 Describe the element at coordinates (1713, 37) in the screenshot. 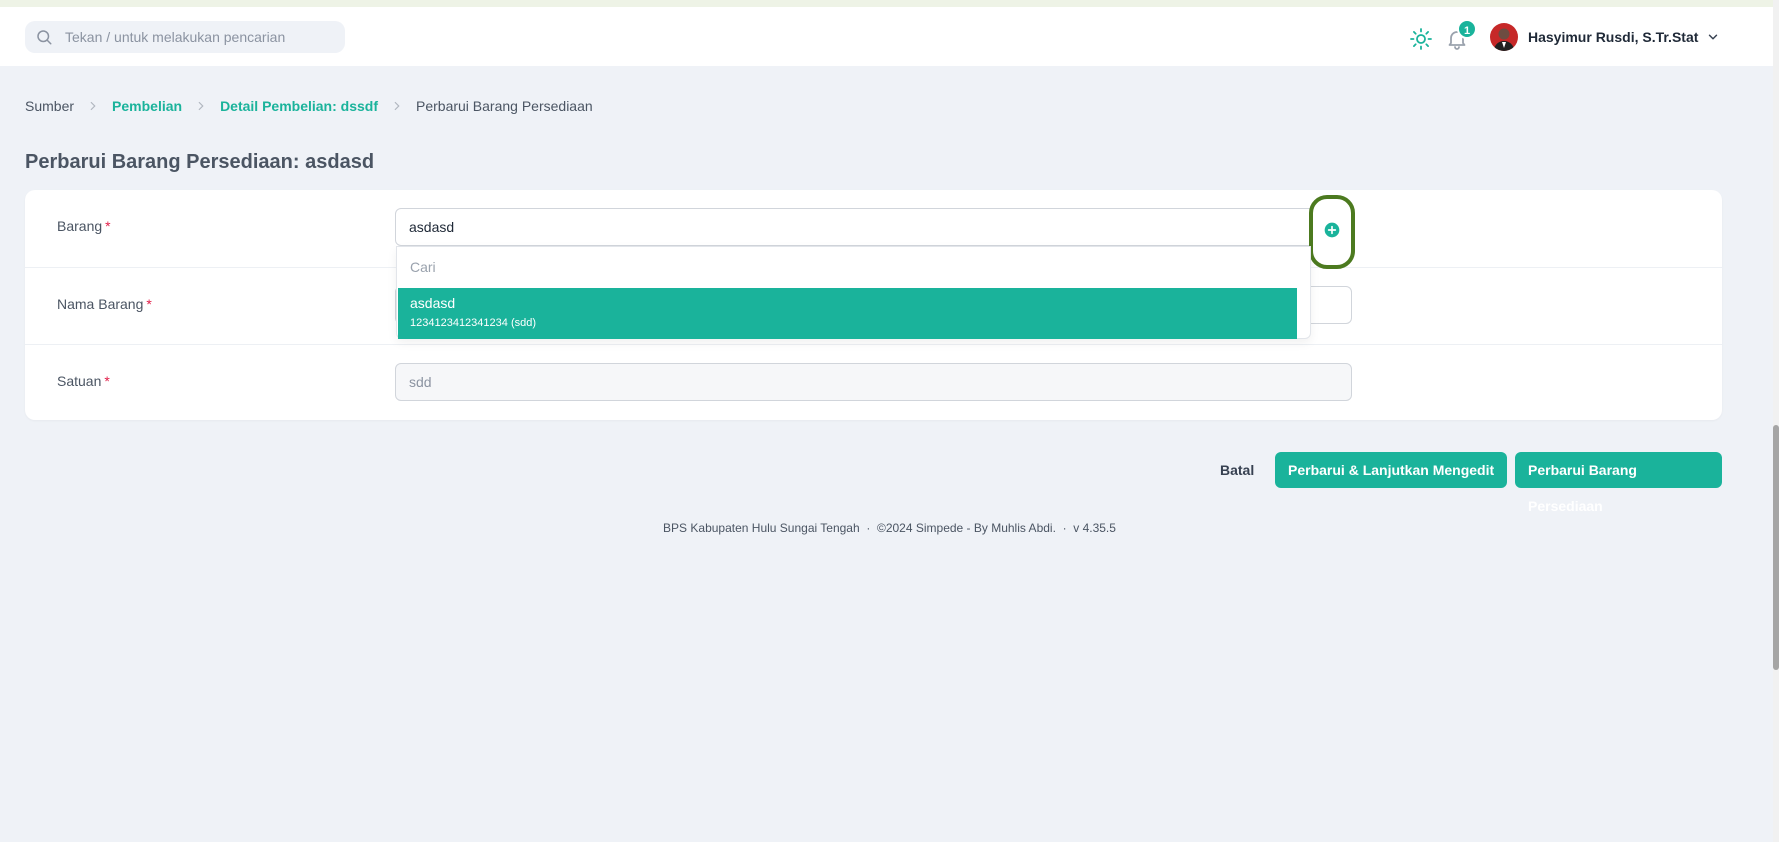

I see `chevron-down-icon` at that location.